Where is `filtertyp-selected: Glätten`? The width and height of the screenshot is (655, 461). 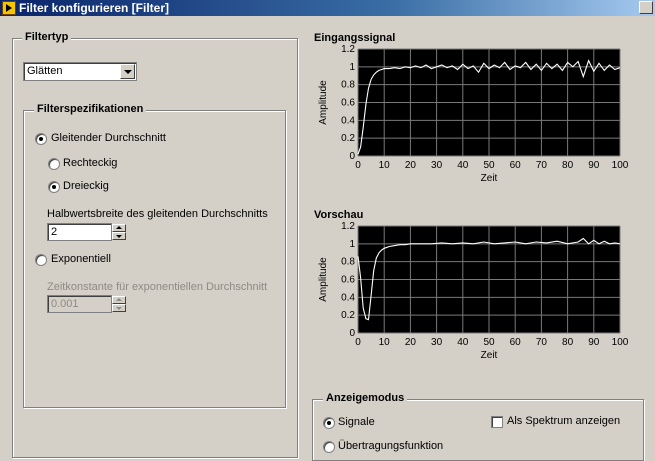
filtertyp-selected: Glätten is located at coordinates (45, 71).